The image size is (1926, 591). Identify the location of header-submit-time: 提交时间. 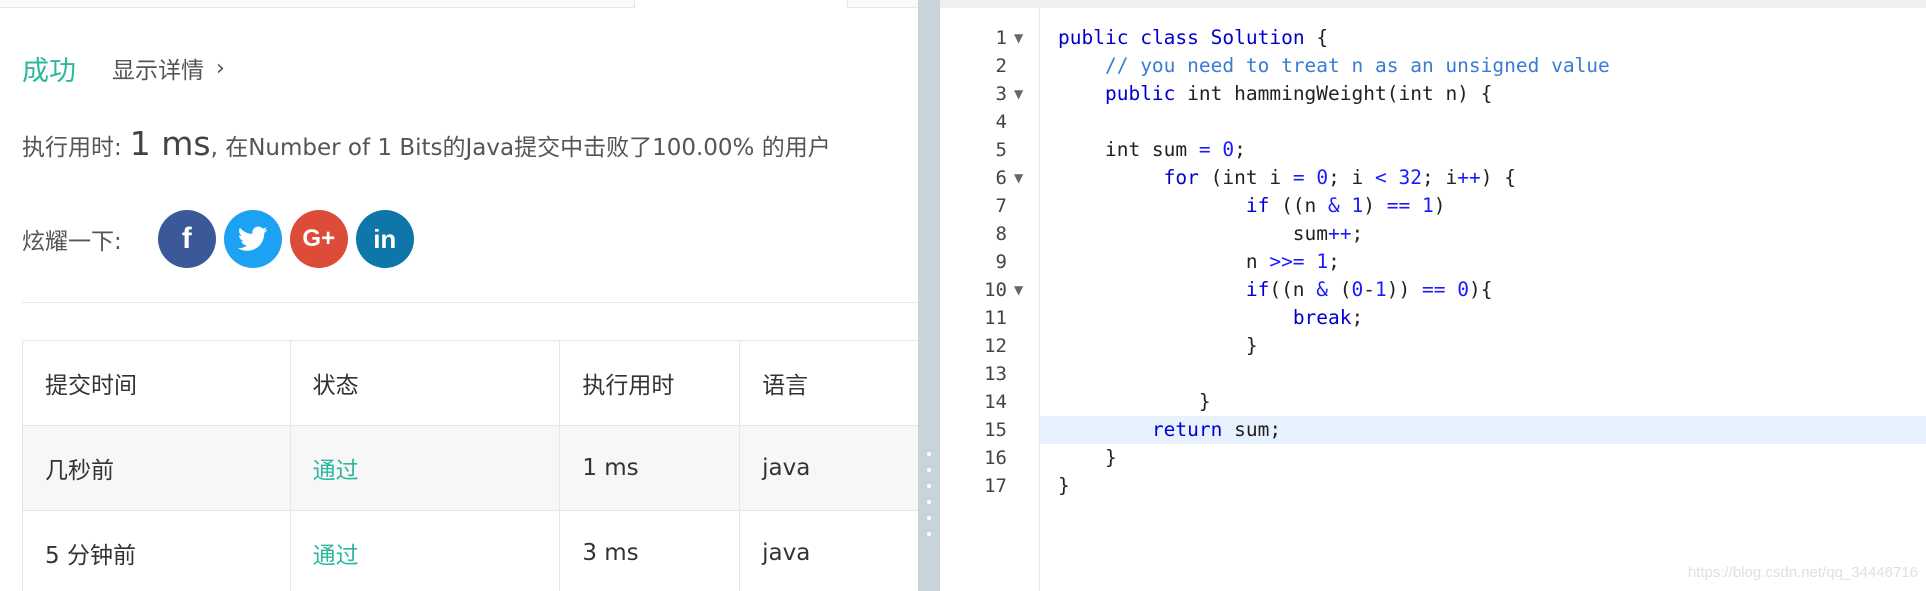
(156, 383).